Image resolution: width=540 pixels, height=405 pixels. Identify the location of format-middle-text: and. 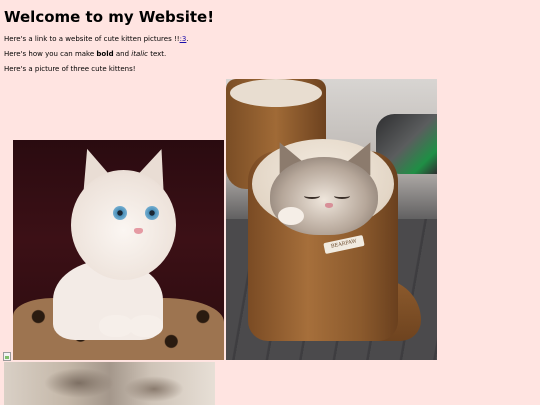
(122, 54).